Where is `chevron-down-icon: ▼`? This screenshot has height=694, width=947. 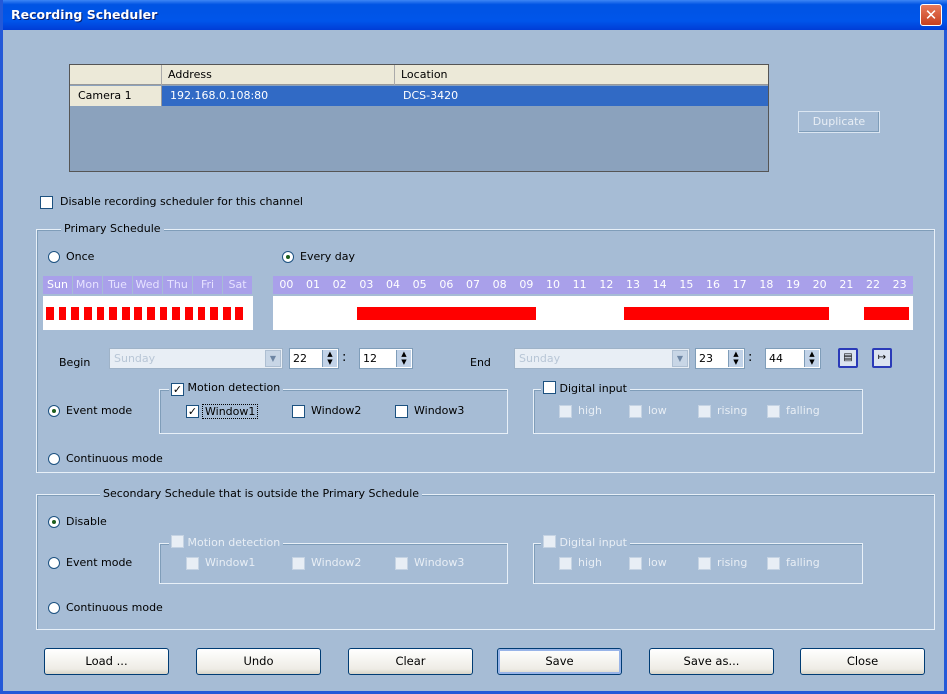
chevron-down-icon: ▼ is located at coordinates (680, 358).